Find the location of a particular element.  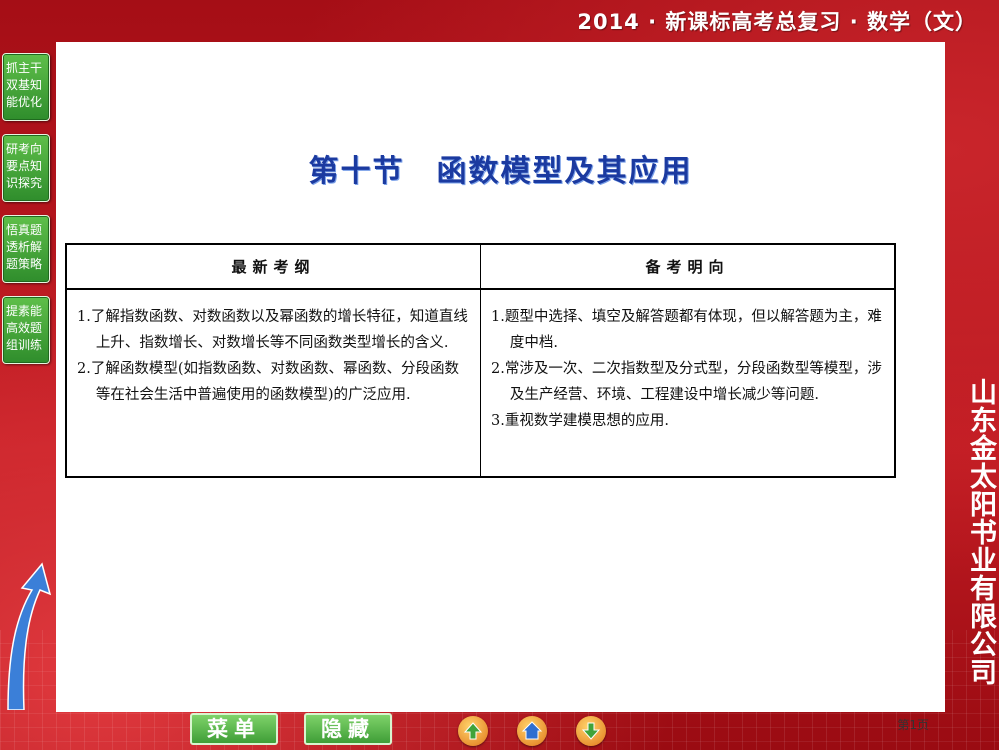

company-name: 山东金太阳书业有限公司 is located at coordinates (980, 532).